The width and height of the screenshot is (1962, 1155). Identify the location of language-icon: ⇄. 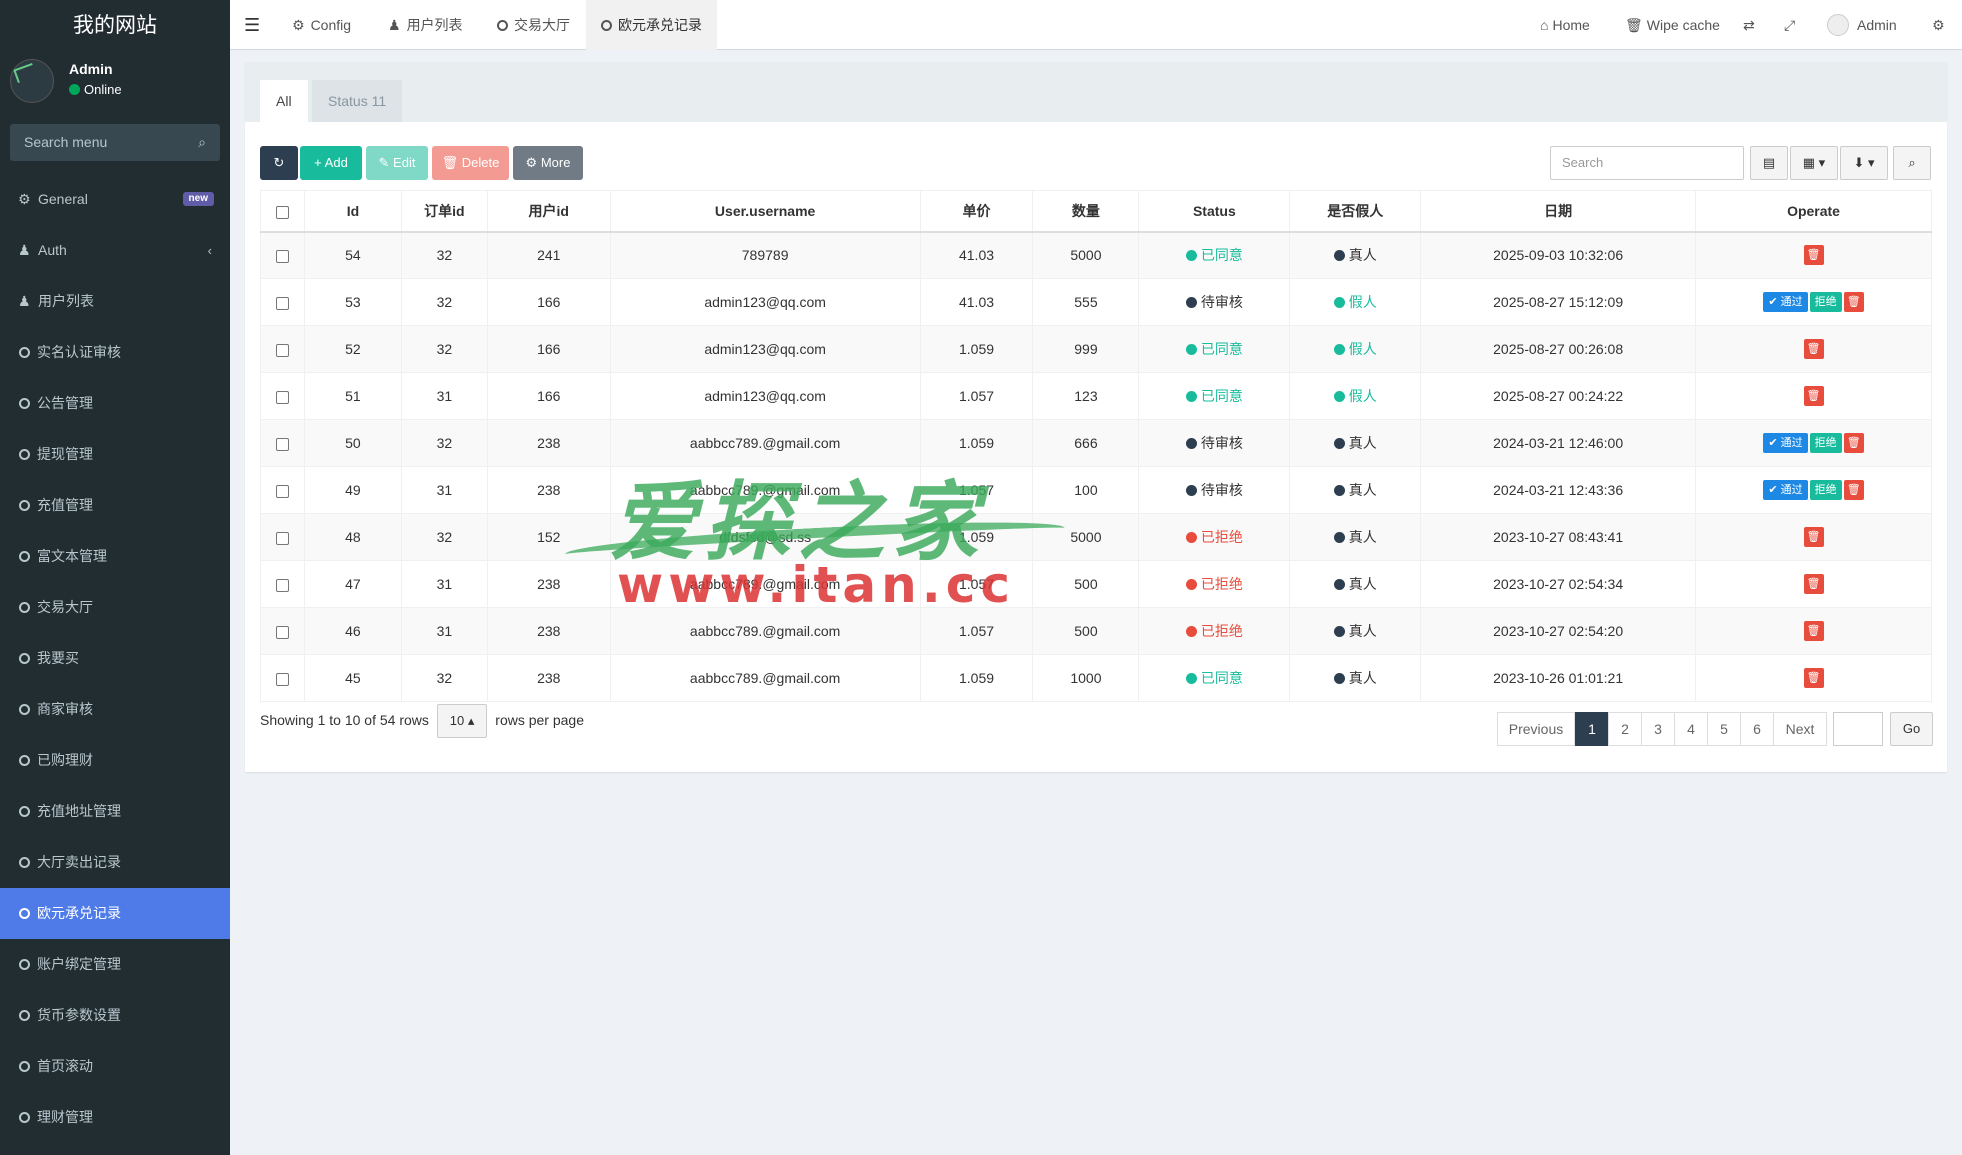
(1749, 25).